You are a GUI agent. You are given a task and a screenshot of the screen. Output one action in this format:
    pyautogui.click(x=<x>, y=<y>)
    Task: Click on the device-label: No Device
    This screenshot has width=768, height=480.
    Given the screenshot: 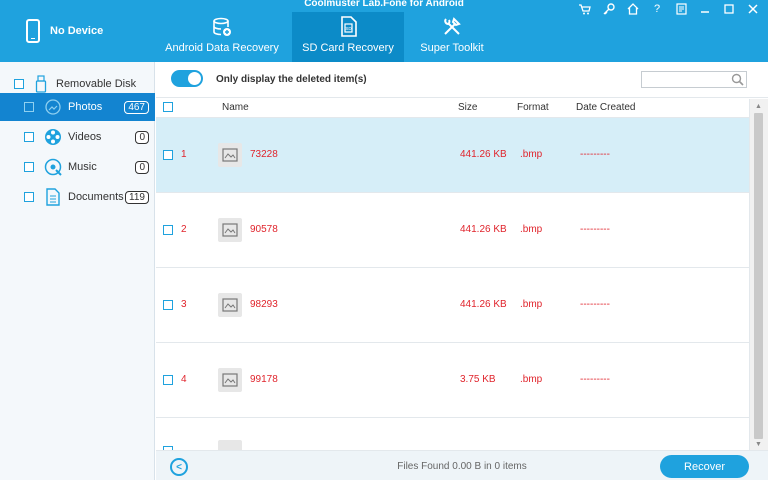 What is the action you would take?
    pyautogui.click(x=77, y=31)
    